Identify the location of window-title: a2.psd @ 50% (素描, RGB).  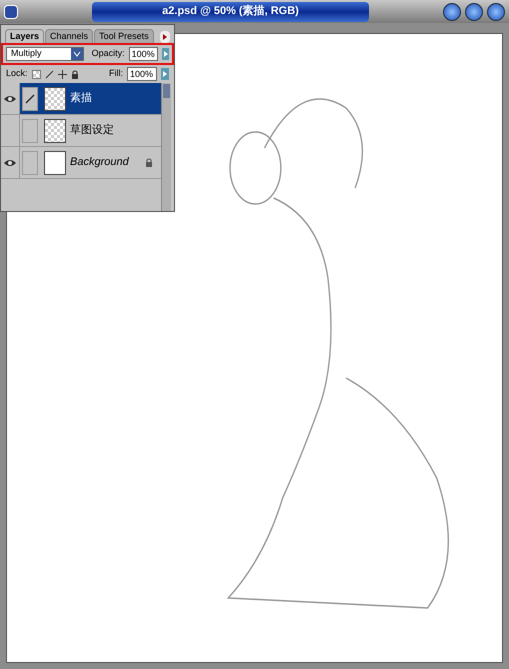
(230, 12).